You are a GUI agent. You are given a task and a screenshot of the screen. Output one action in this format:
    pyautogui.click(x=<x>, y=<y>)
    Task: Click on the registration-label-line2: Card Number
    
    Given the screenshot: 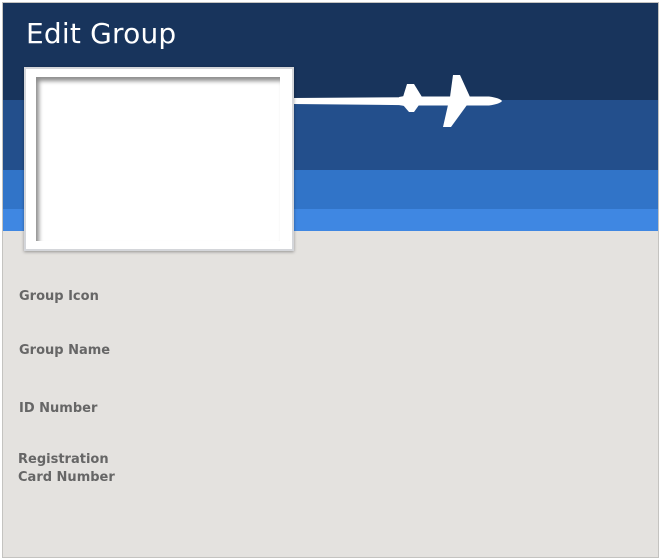 What is the action you would take?
    pyautogui.click(x=66, y=477)
    